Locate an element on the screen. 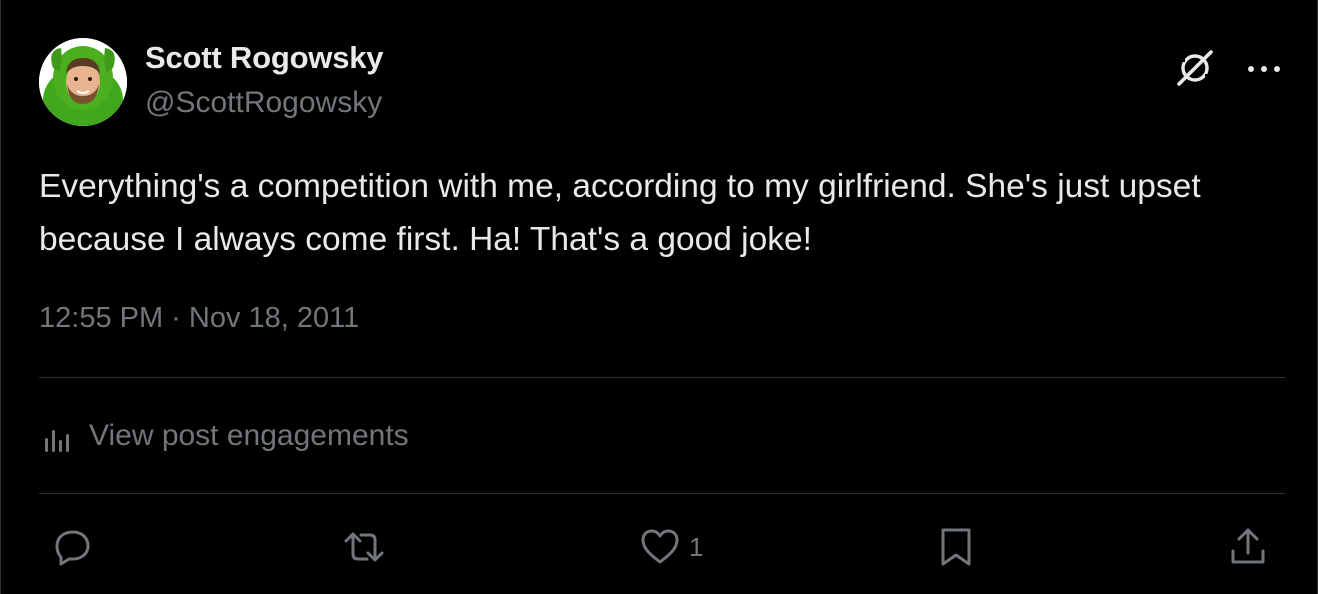  grok-icon is located at coordinates (1195, 68).